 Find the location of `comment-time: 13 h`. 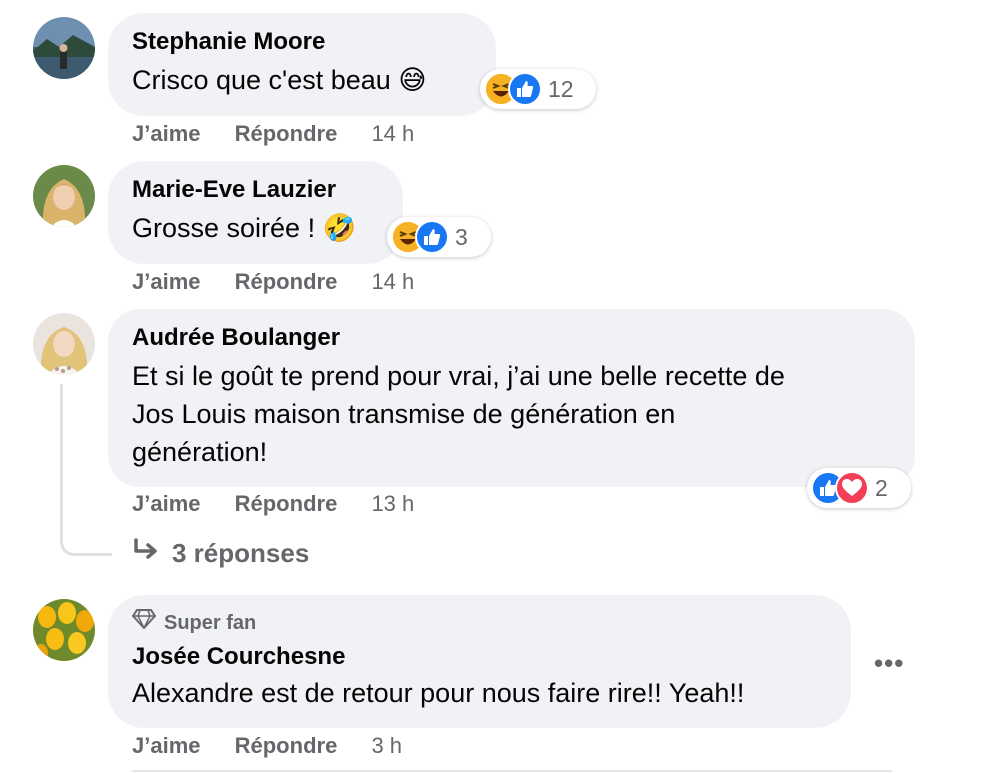

comment-time: 13 h is located at coordinates (392, 503).